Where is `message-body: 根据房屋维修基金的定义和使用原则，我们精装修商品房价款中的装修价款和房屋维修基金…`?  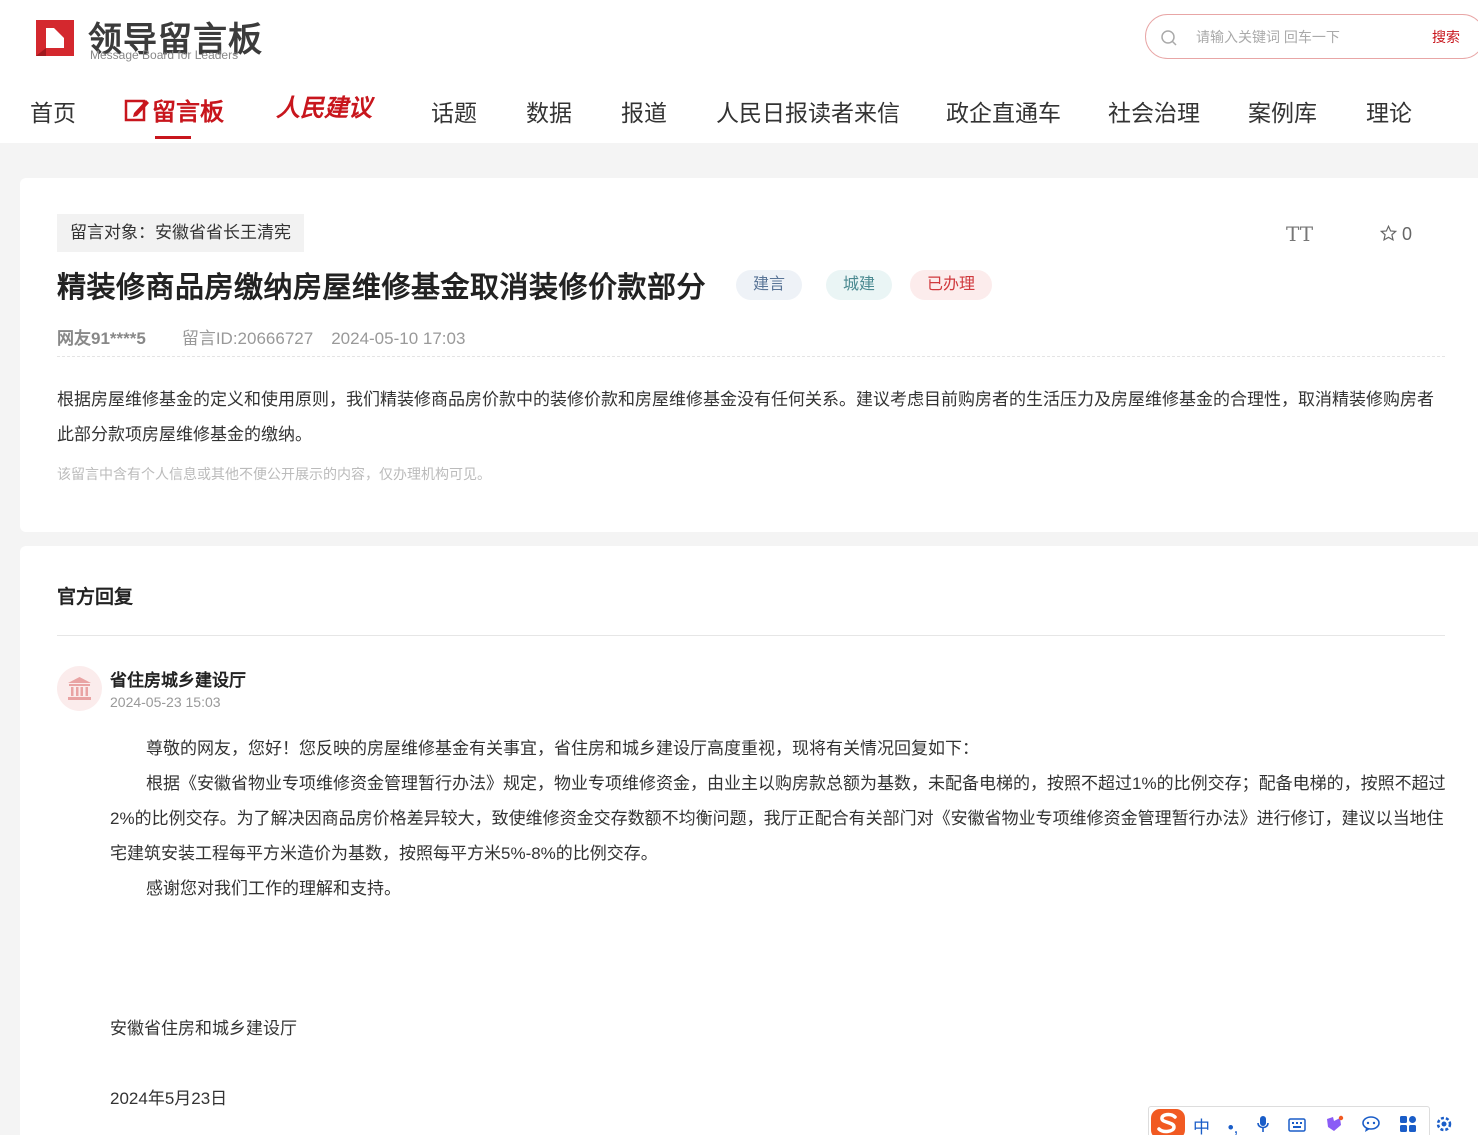
message-body: 根据房屋维修基金的定义和使用原则，我们精装修商品房价款中的装修价款和房屋维修基金… is located at coordinates (745, 417).